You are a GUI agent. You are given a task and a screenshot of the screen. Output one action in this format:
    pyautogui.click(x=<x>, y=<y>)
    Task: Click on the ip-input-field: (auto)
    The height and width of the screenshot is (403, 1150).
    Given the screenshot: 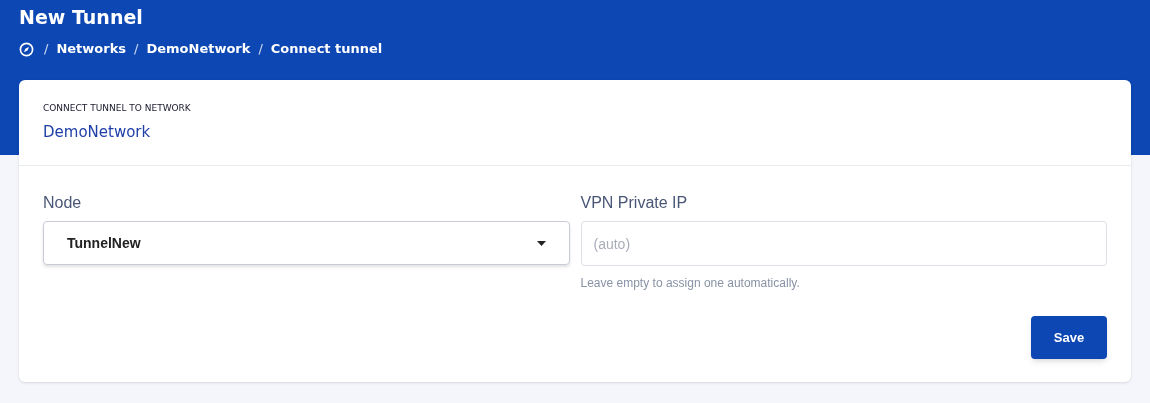 What is the action you would take?
    pyautogui.click(x=843, y=243)
    